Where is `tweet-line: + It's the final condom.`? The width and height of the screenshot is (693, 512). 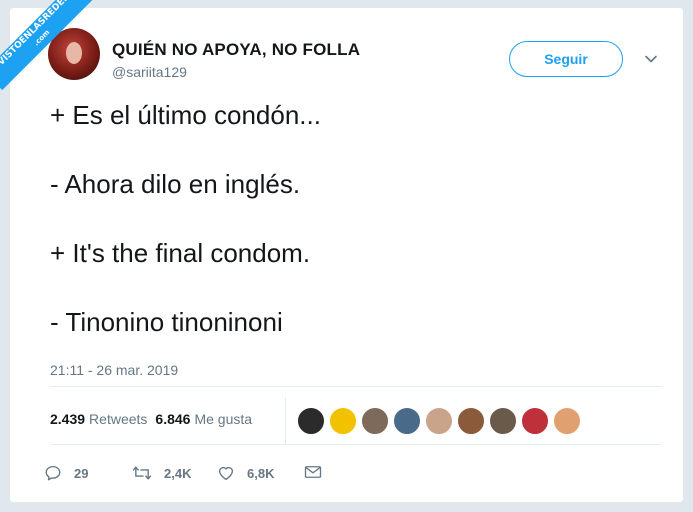
tweet-line: + It's the final condom. is located at coordinates (180, 253).